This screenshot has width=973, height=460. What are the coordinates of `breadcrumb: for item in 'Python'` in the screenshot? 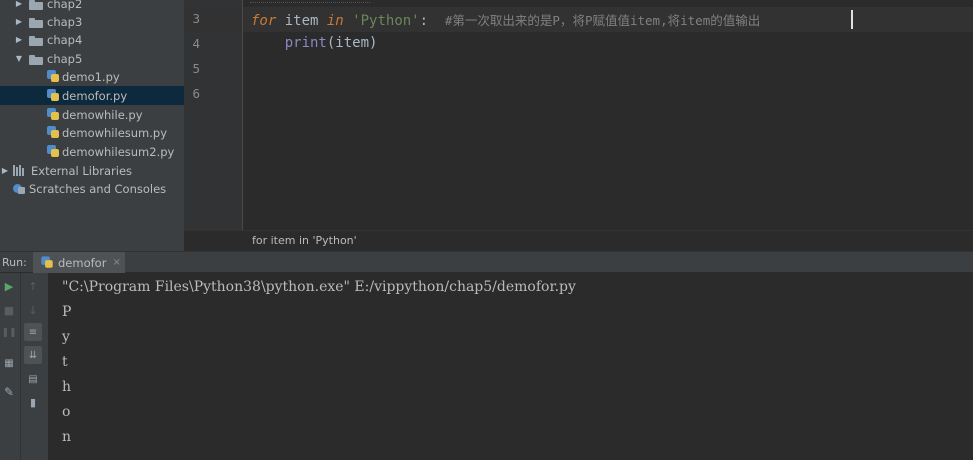 It's located at (304, 240).